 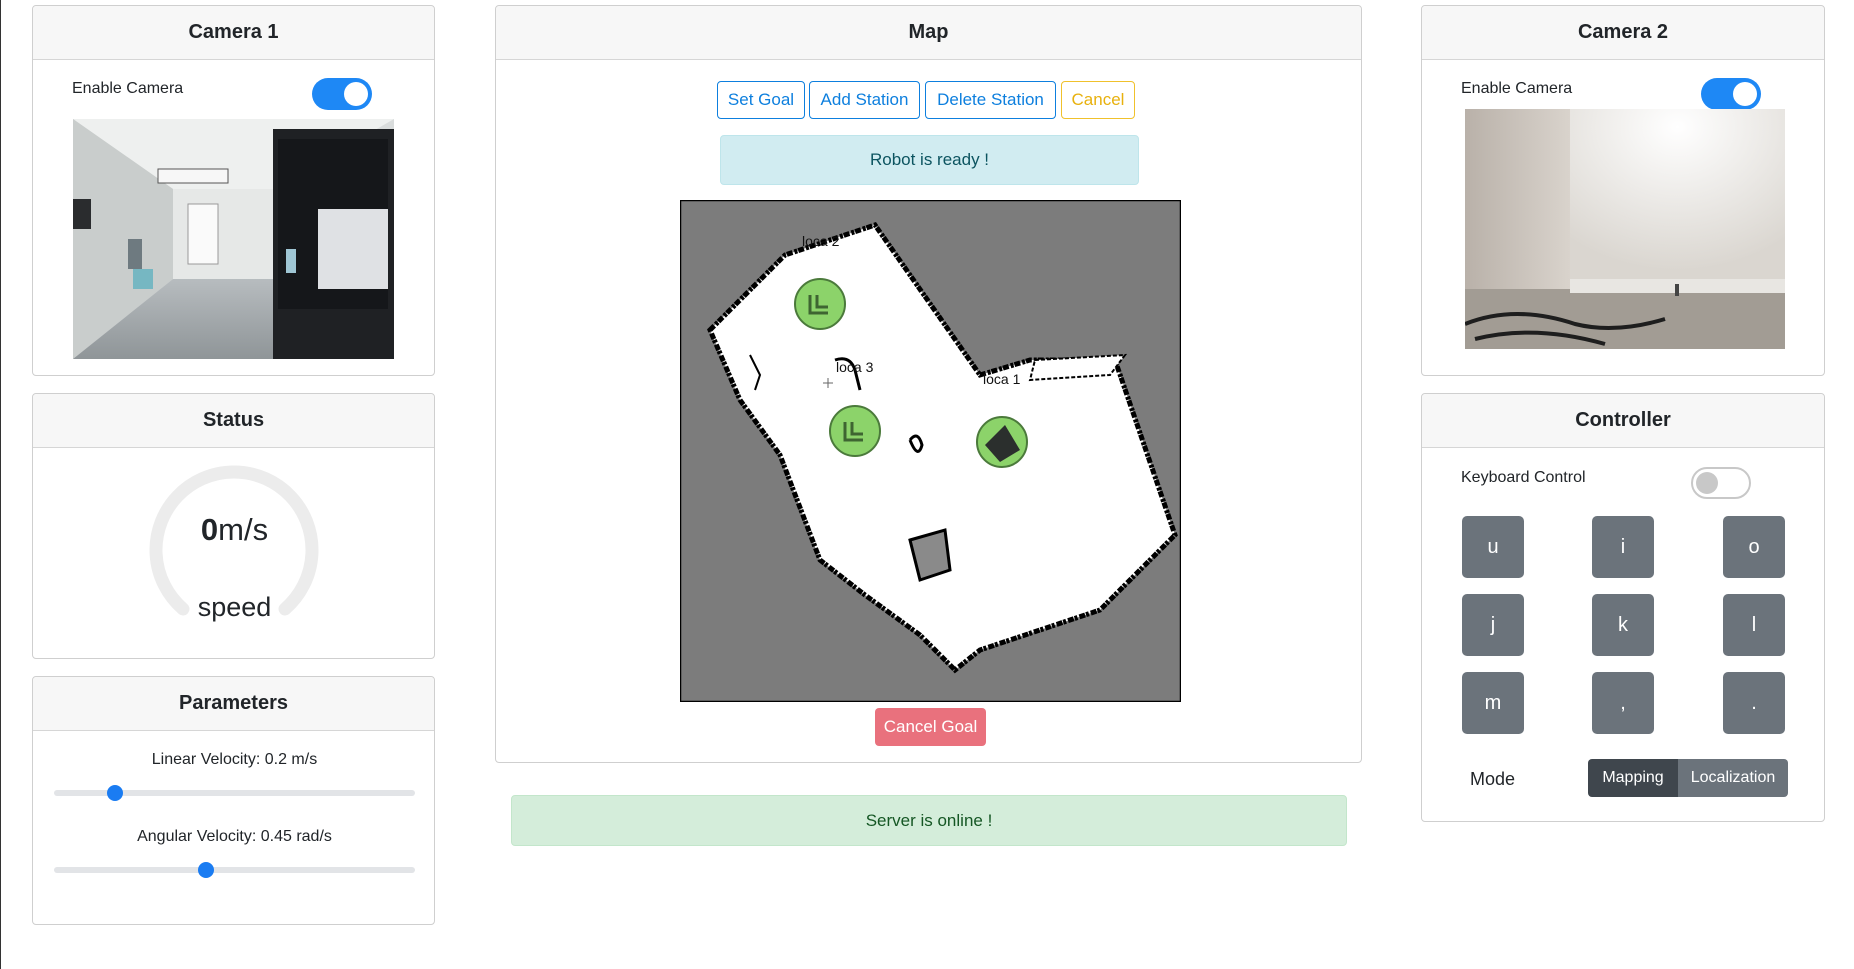 I want to click on camera2-feed, so click(x=1625, y=229).